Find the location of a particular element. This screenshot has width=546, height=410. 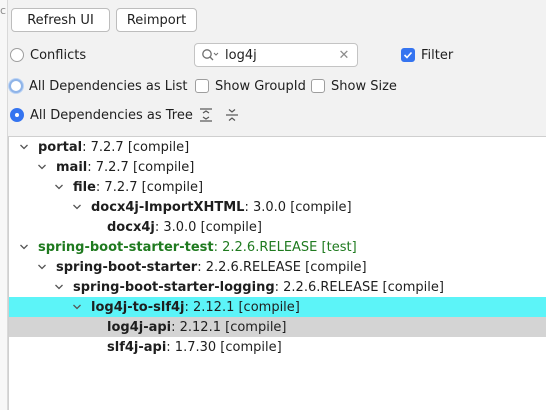

tree-view-option: All Dependencies as Tree is located at coordinates (101, 115).